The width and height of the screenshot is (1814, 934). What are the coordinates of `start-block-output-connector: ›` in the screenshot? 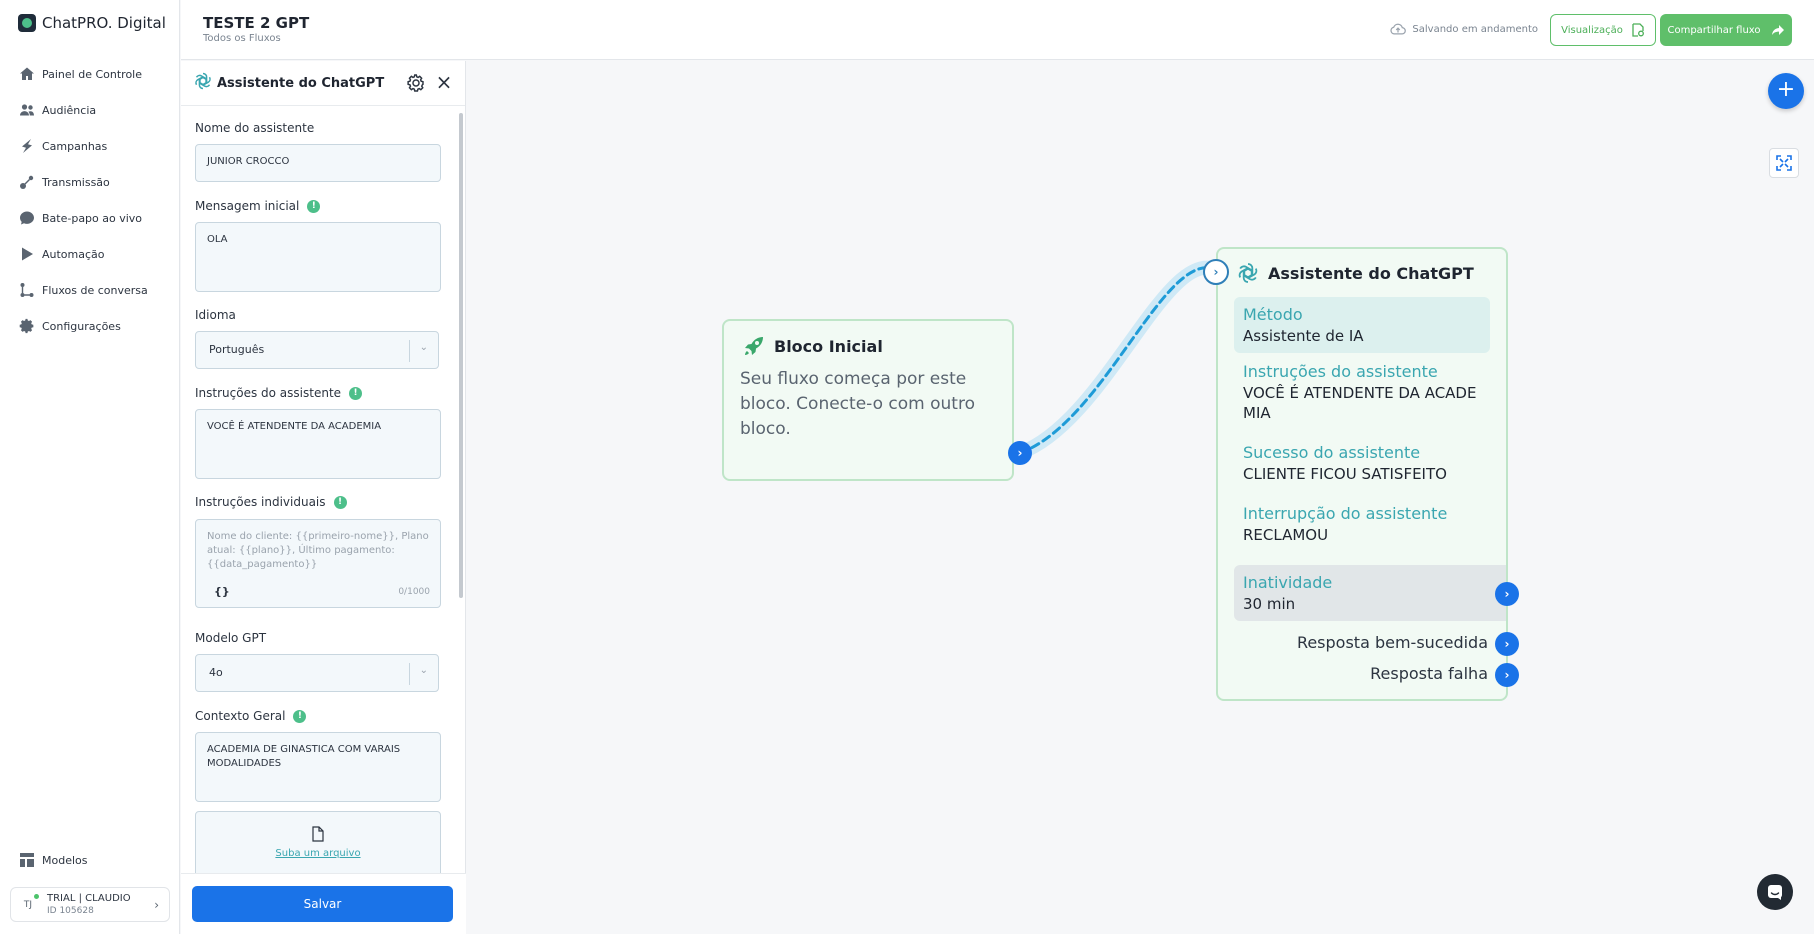 It's located at (1020, 453).